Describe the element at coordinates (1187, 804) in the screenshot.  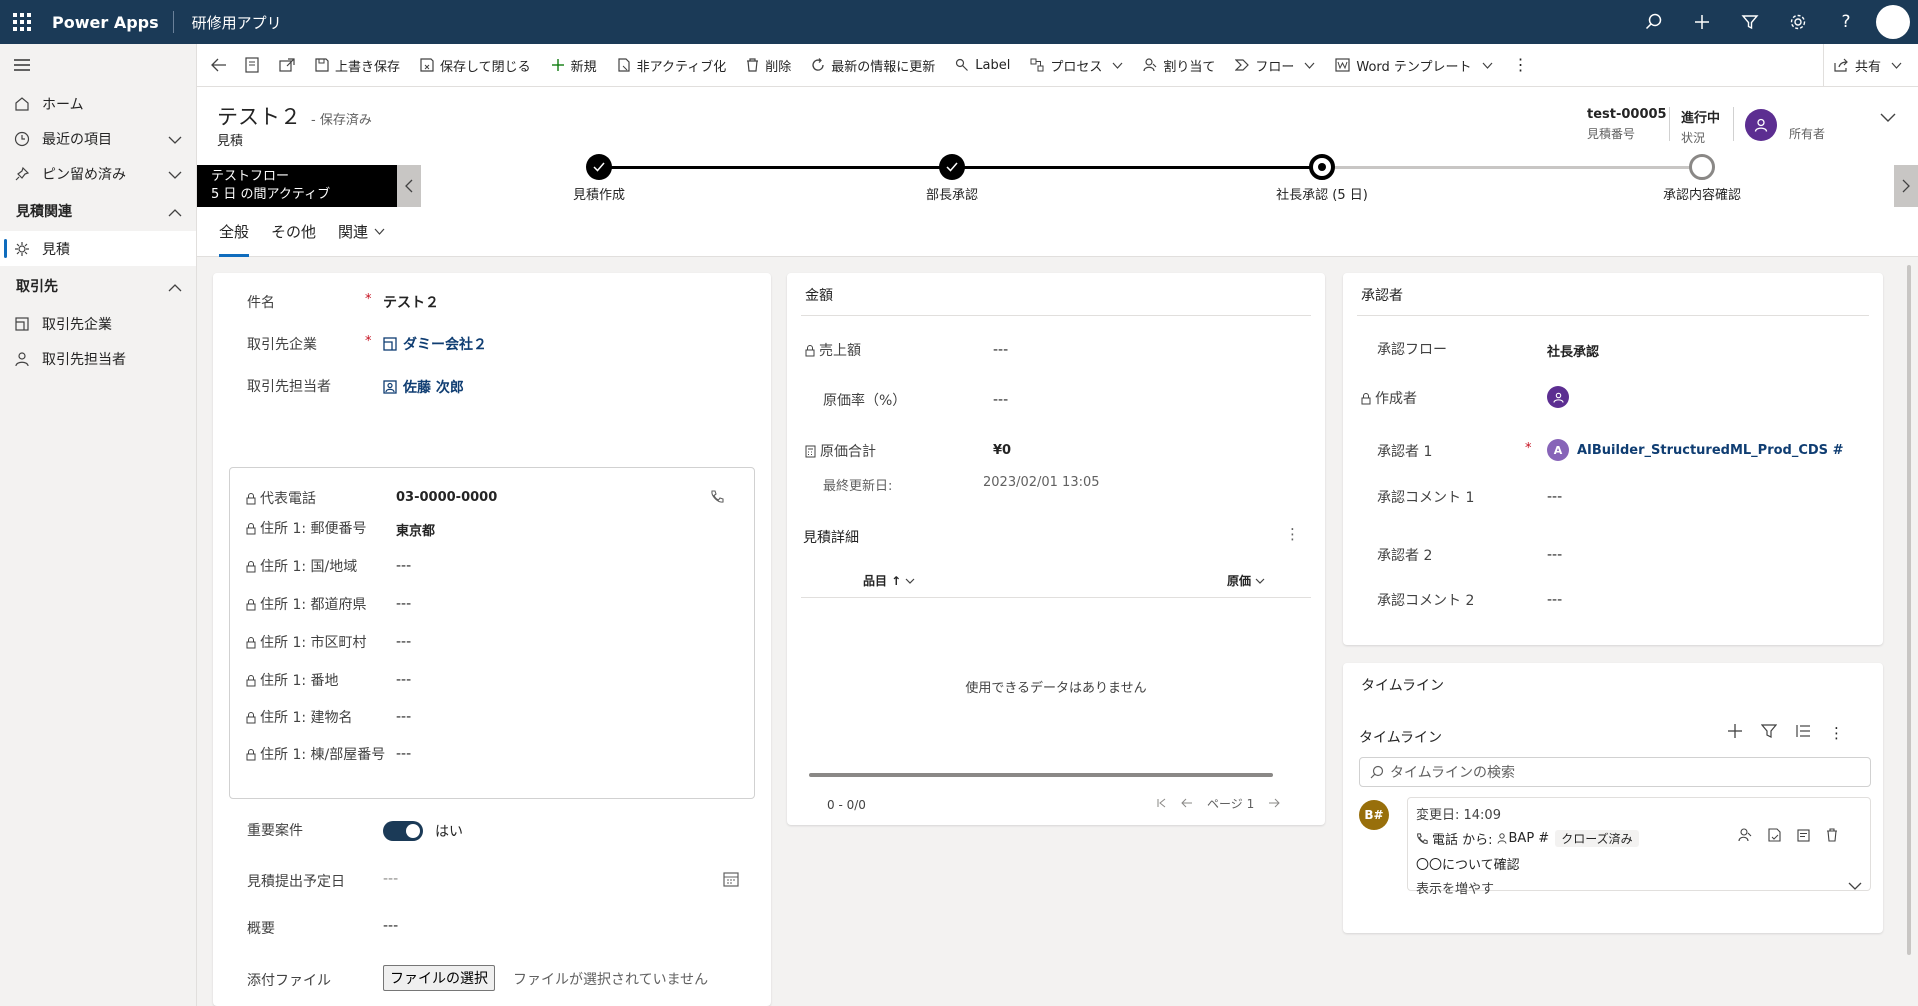
I see `prev-page-button` at that location.